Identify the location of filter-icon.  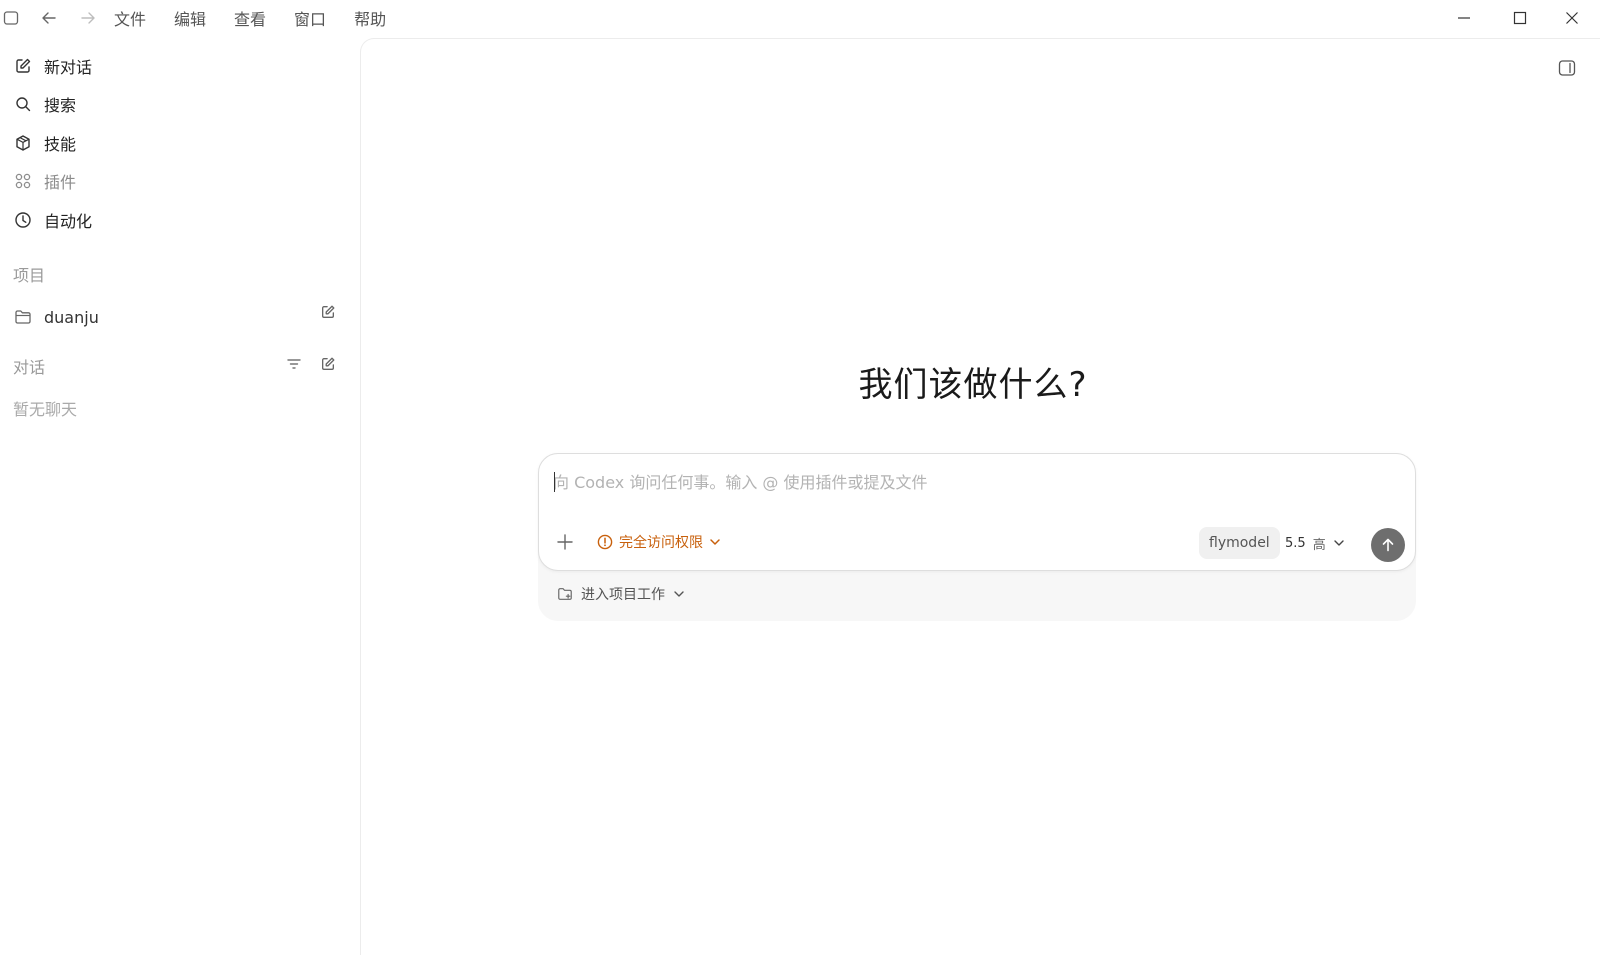
(294, 364).